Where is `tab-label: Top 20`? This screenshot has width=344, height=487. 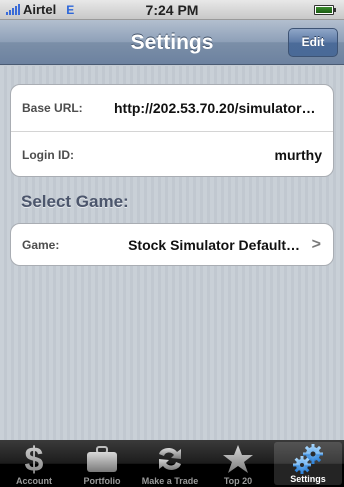
tab-label: Top 20 is located at coordinates (238, 481).